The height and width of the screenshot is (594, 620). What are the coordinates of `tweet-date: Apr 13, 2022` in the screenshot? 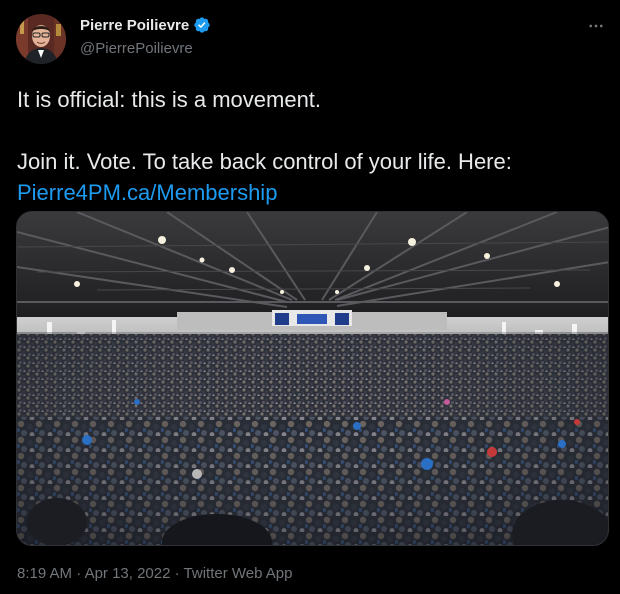 It's located at (128, 573).